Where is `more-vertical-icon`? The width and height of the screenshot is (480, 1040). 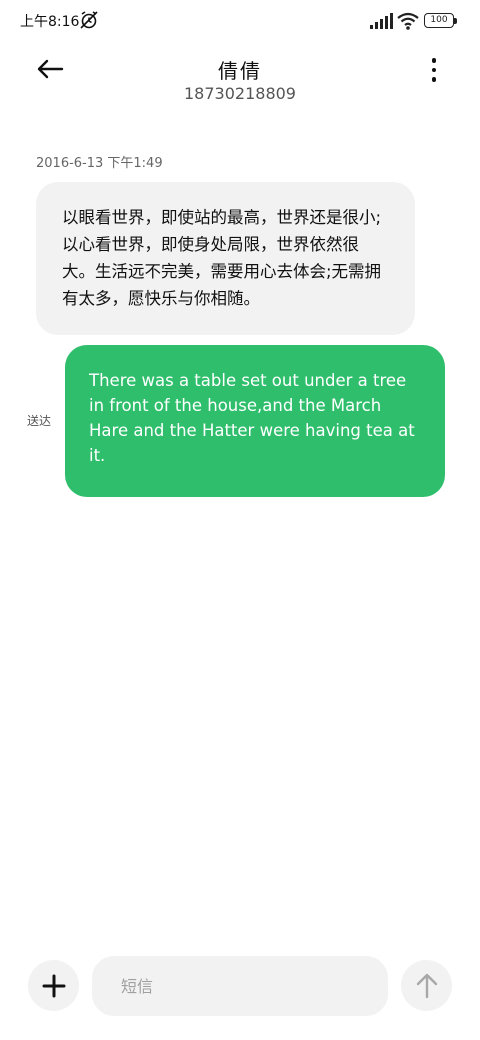 more-vertical-icon is located at coordinates (434, 60).